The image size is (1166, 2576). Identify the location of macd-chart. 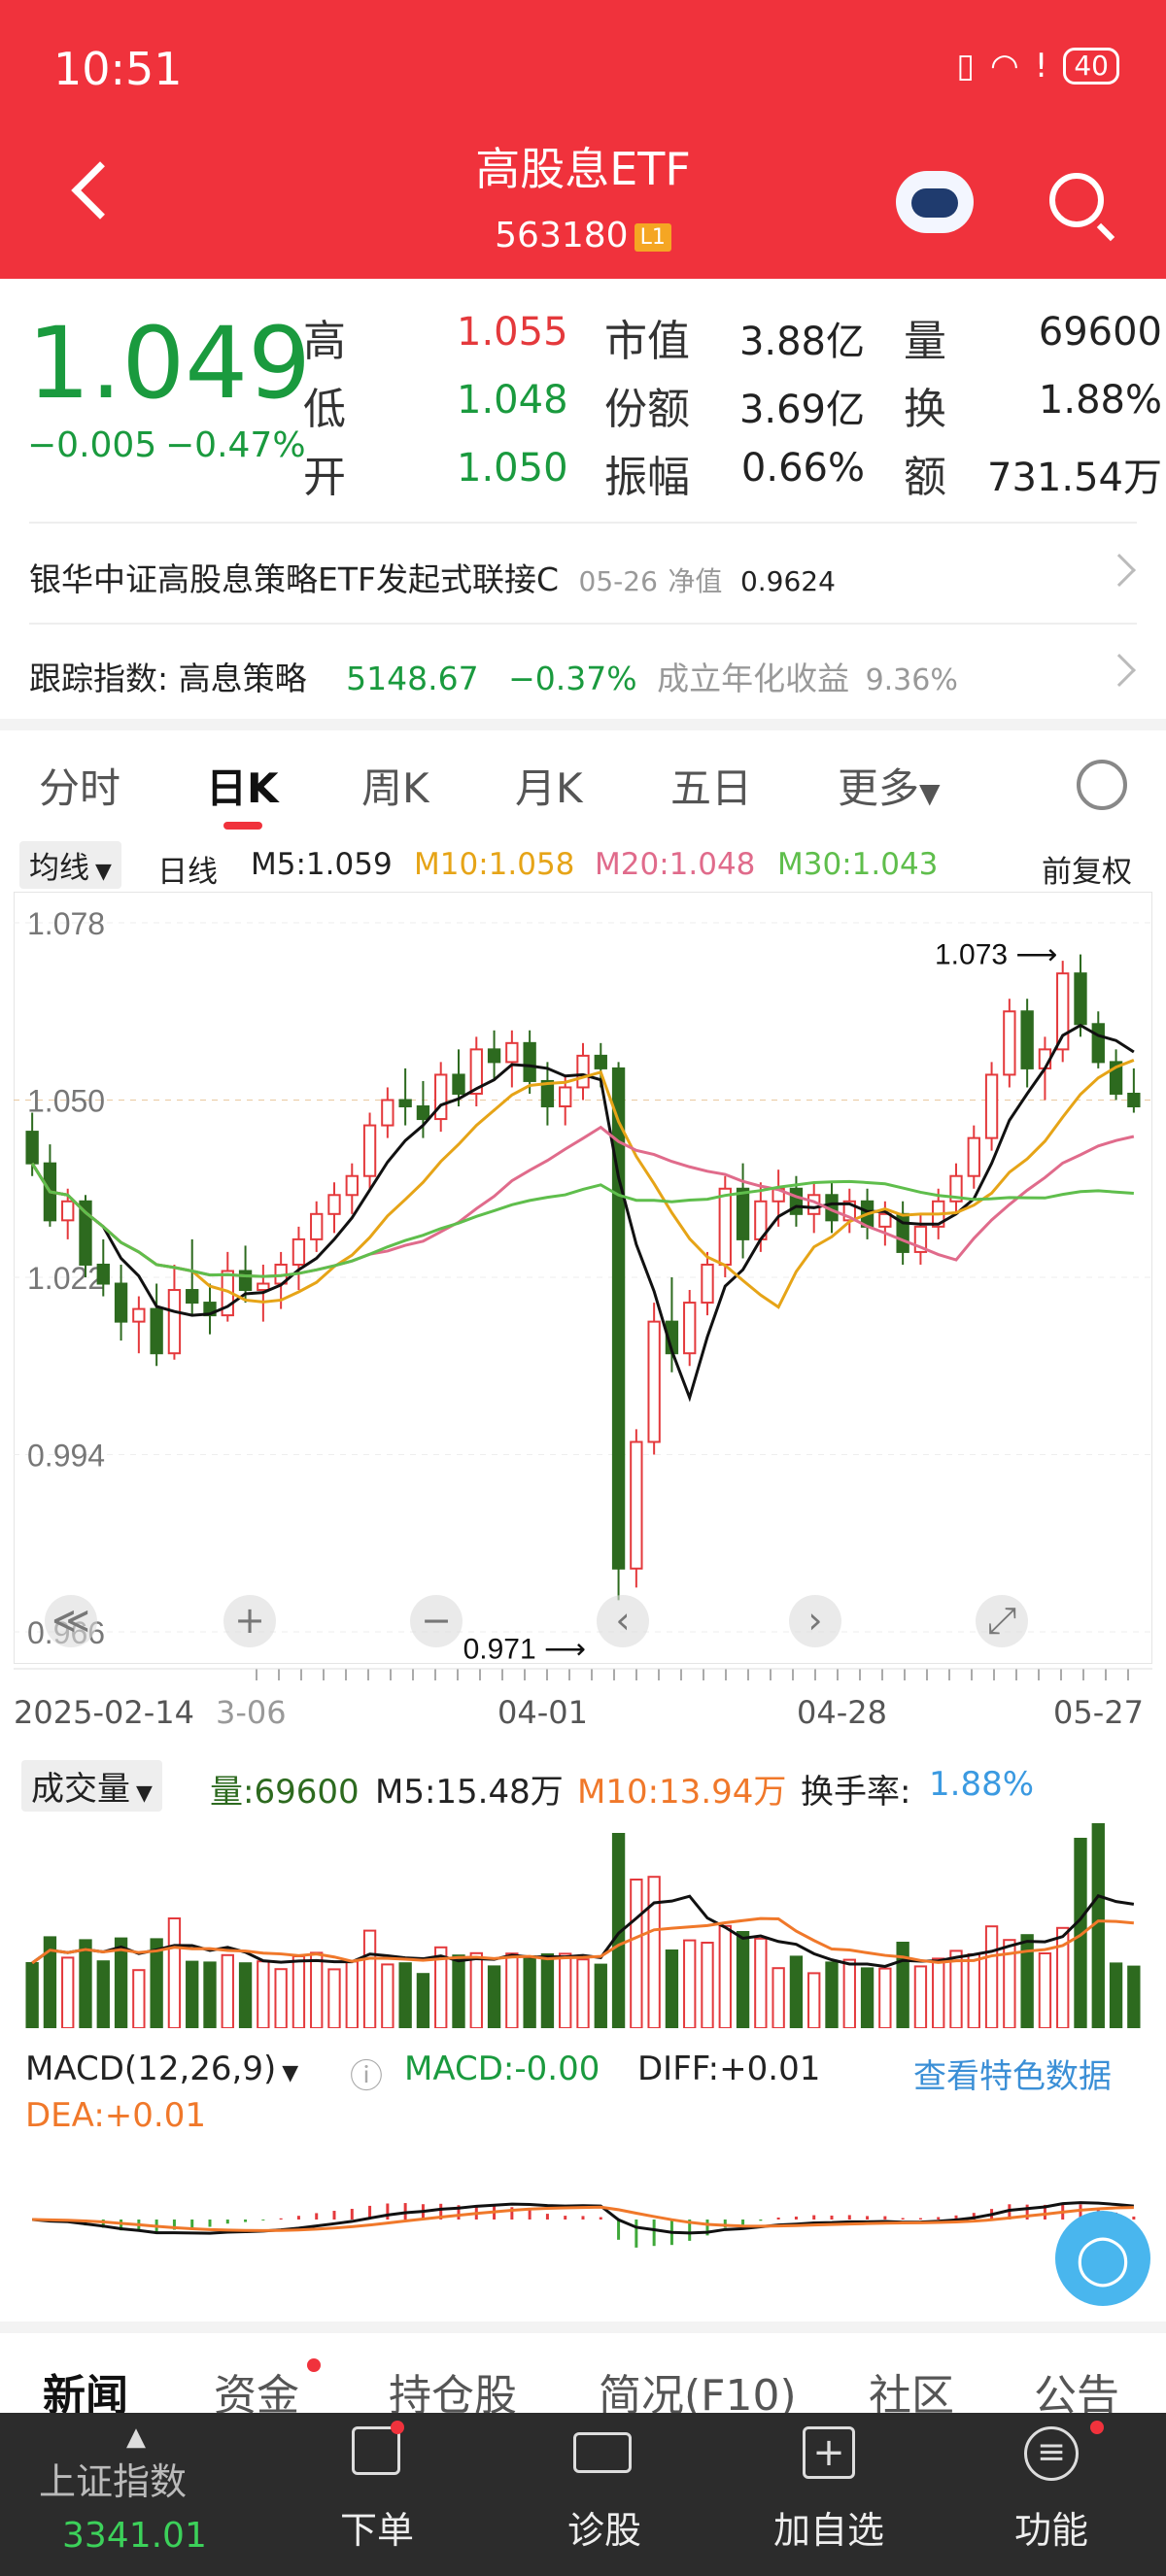
(583, 2219).